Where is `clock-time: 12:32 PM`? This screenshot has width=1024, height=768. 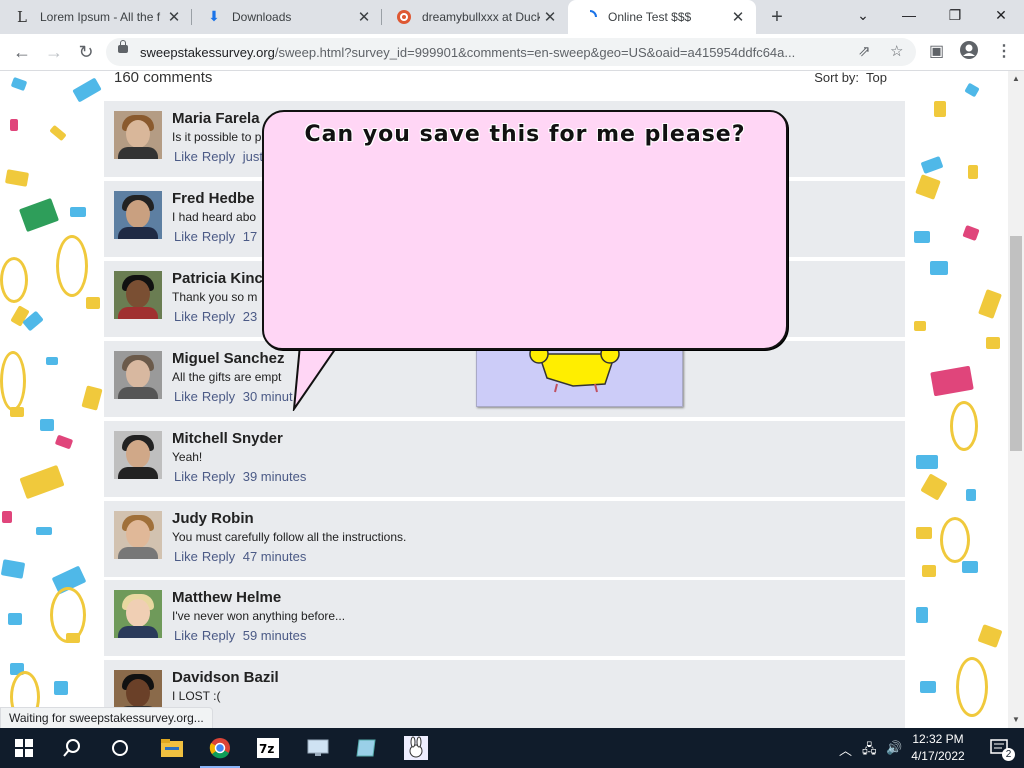
clock-time: 12:32 PM is located at coordinates (938, 739).